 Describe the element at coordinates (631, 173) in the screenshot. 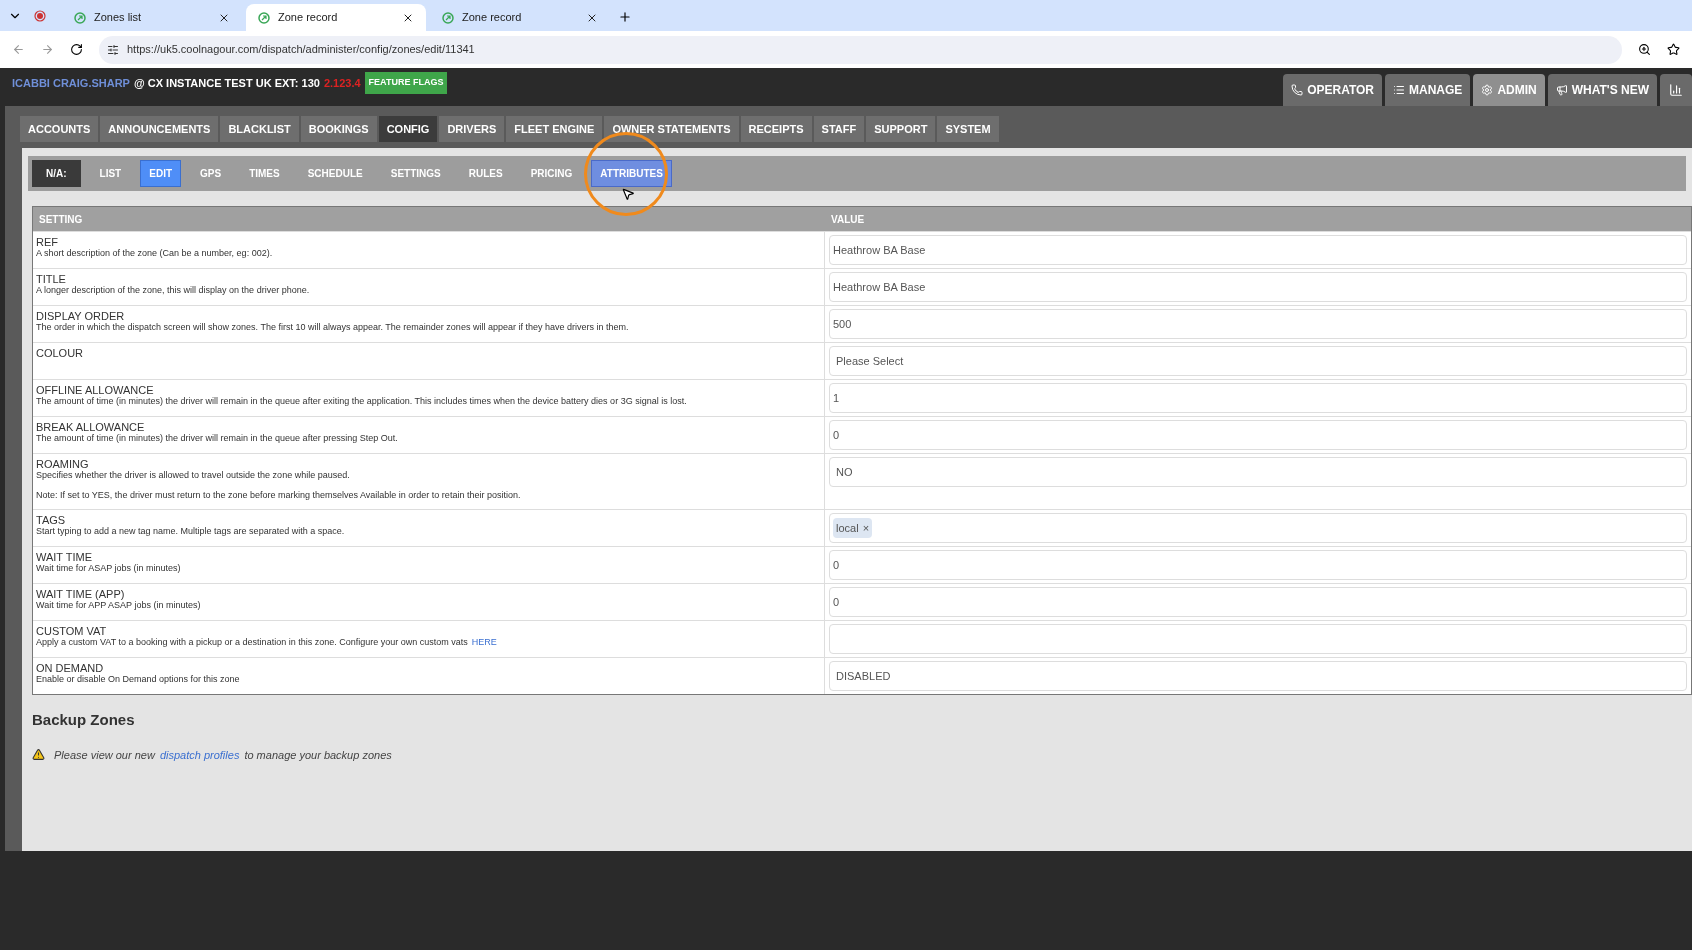

I see `sub-nav-tab: ATTRIBUTES` at that location.